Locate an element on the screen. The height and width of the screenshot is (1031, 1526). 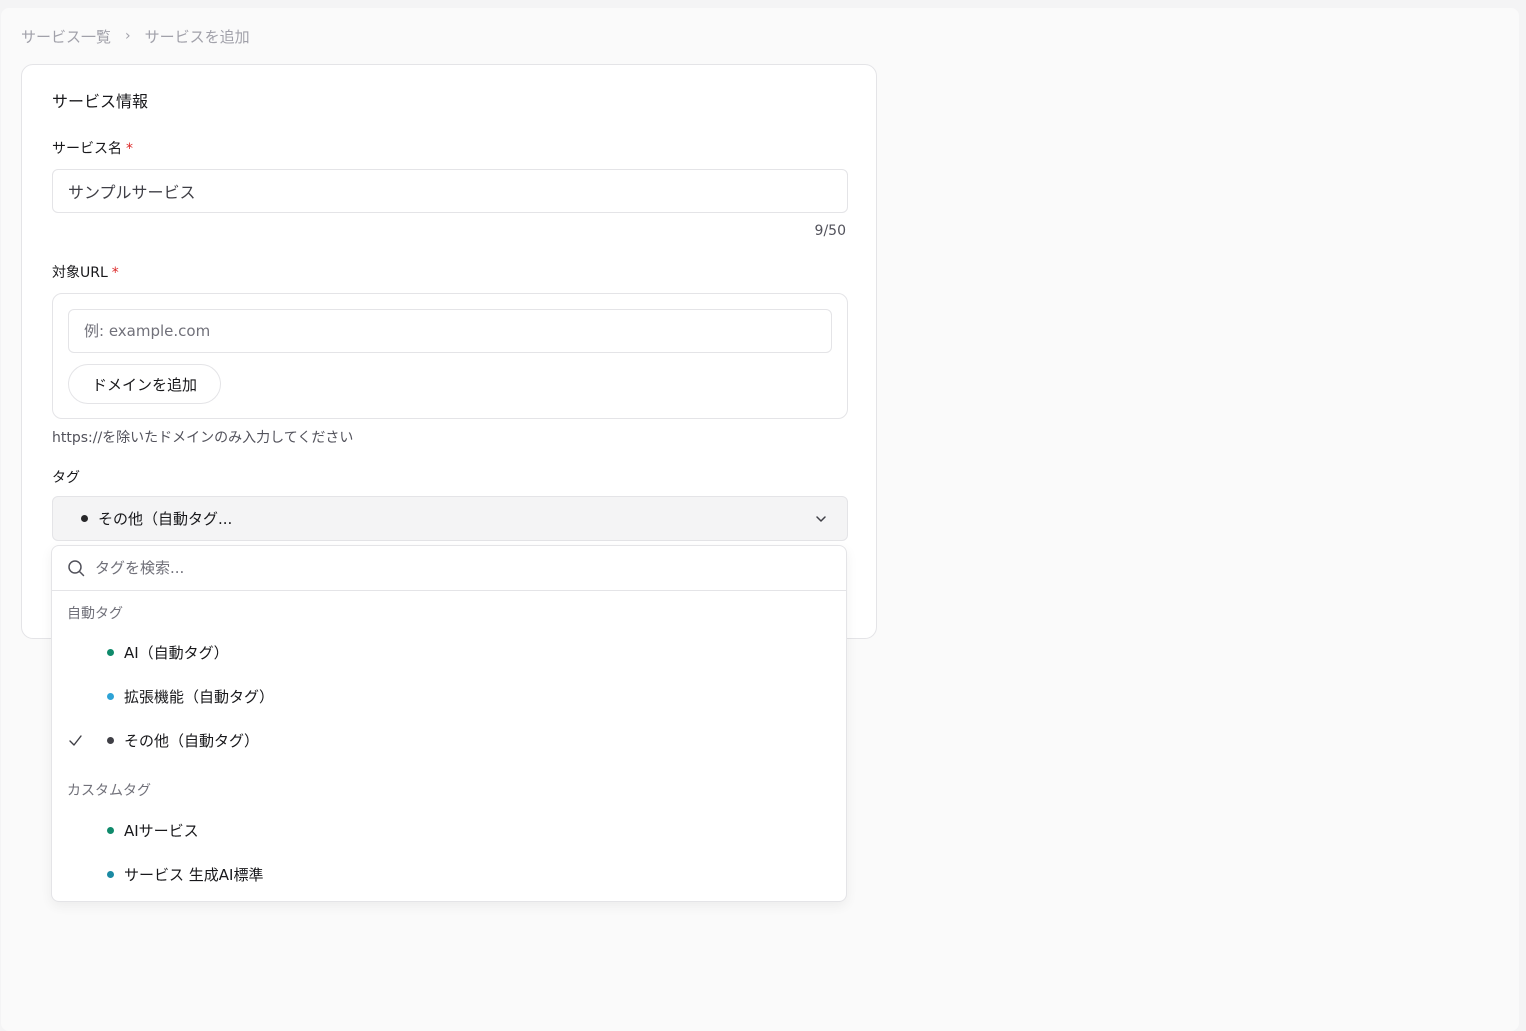
service-name-label: サービス名 * is located at coordinates (92, 148).